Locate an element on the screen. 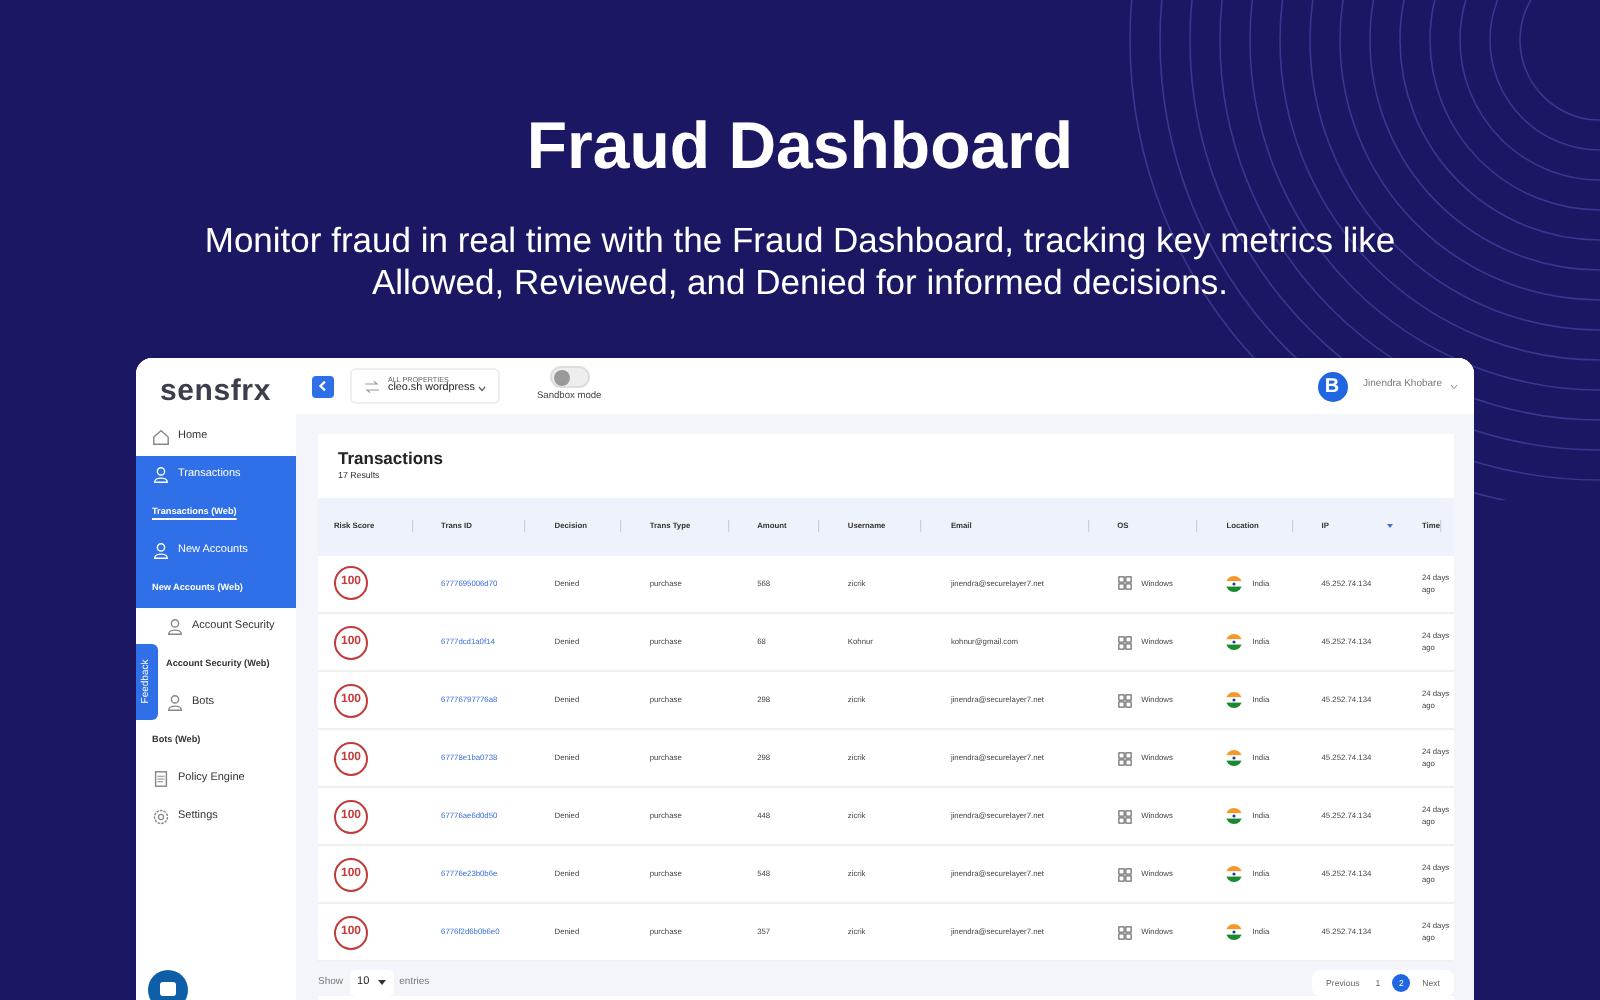 The image size is (1600, 1000). page-subtitle: Monitor fraud in real time with the Fraud Dashboard, tracking key metrics like Allowed, Reviewed, and Denied for informed decisions. is located at coordinates (800, 262).